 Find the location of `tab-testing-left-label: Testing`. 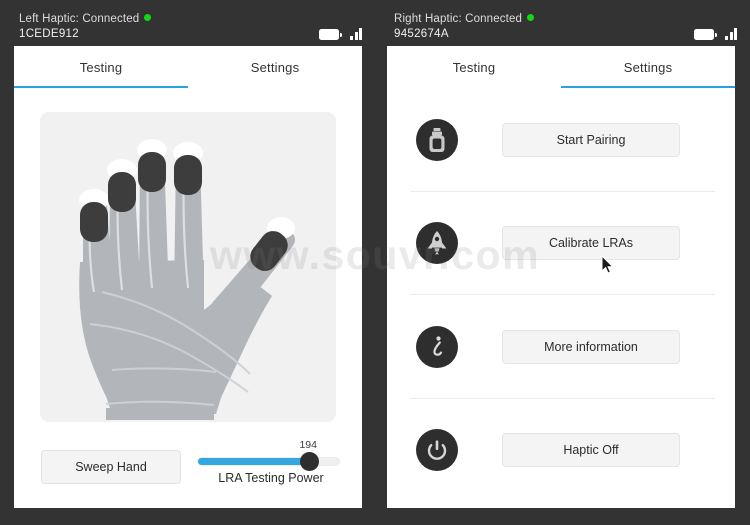

tab-testing-left-label: Testing is located at coordinates (101, 67).